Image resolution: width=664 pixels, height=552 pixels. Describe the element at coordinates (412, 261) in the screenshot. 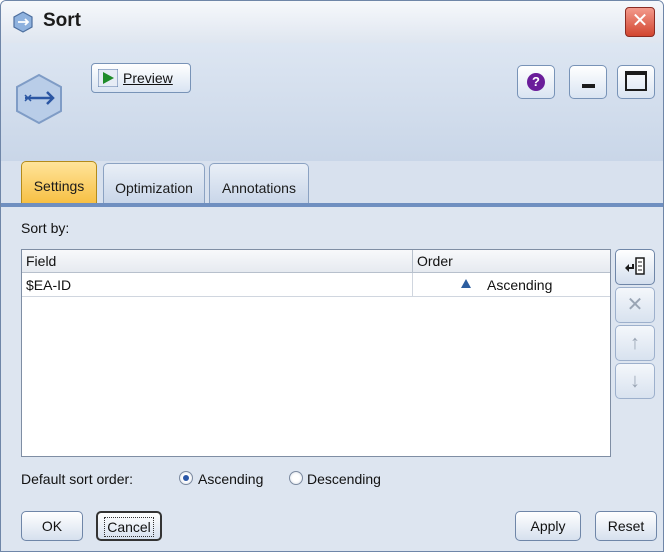

I see `column-divider` at that location.